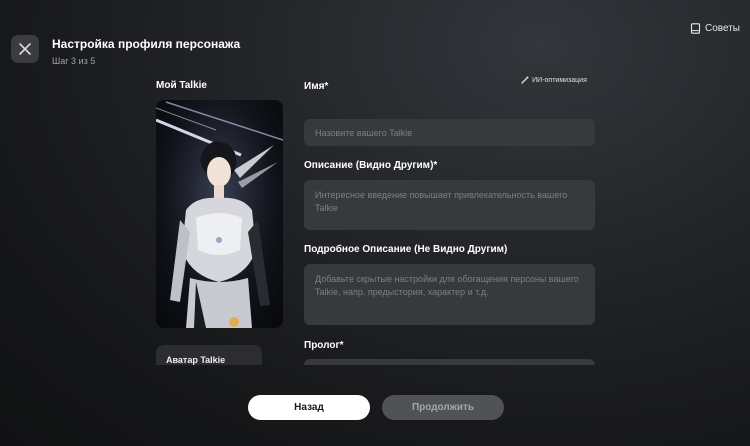 This screenshot has height=446, width=750. Describe the element at coordinates (371, 165) in the screenshot. I see `description-label: Описание (Видно Другим)*` at that location.